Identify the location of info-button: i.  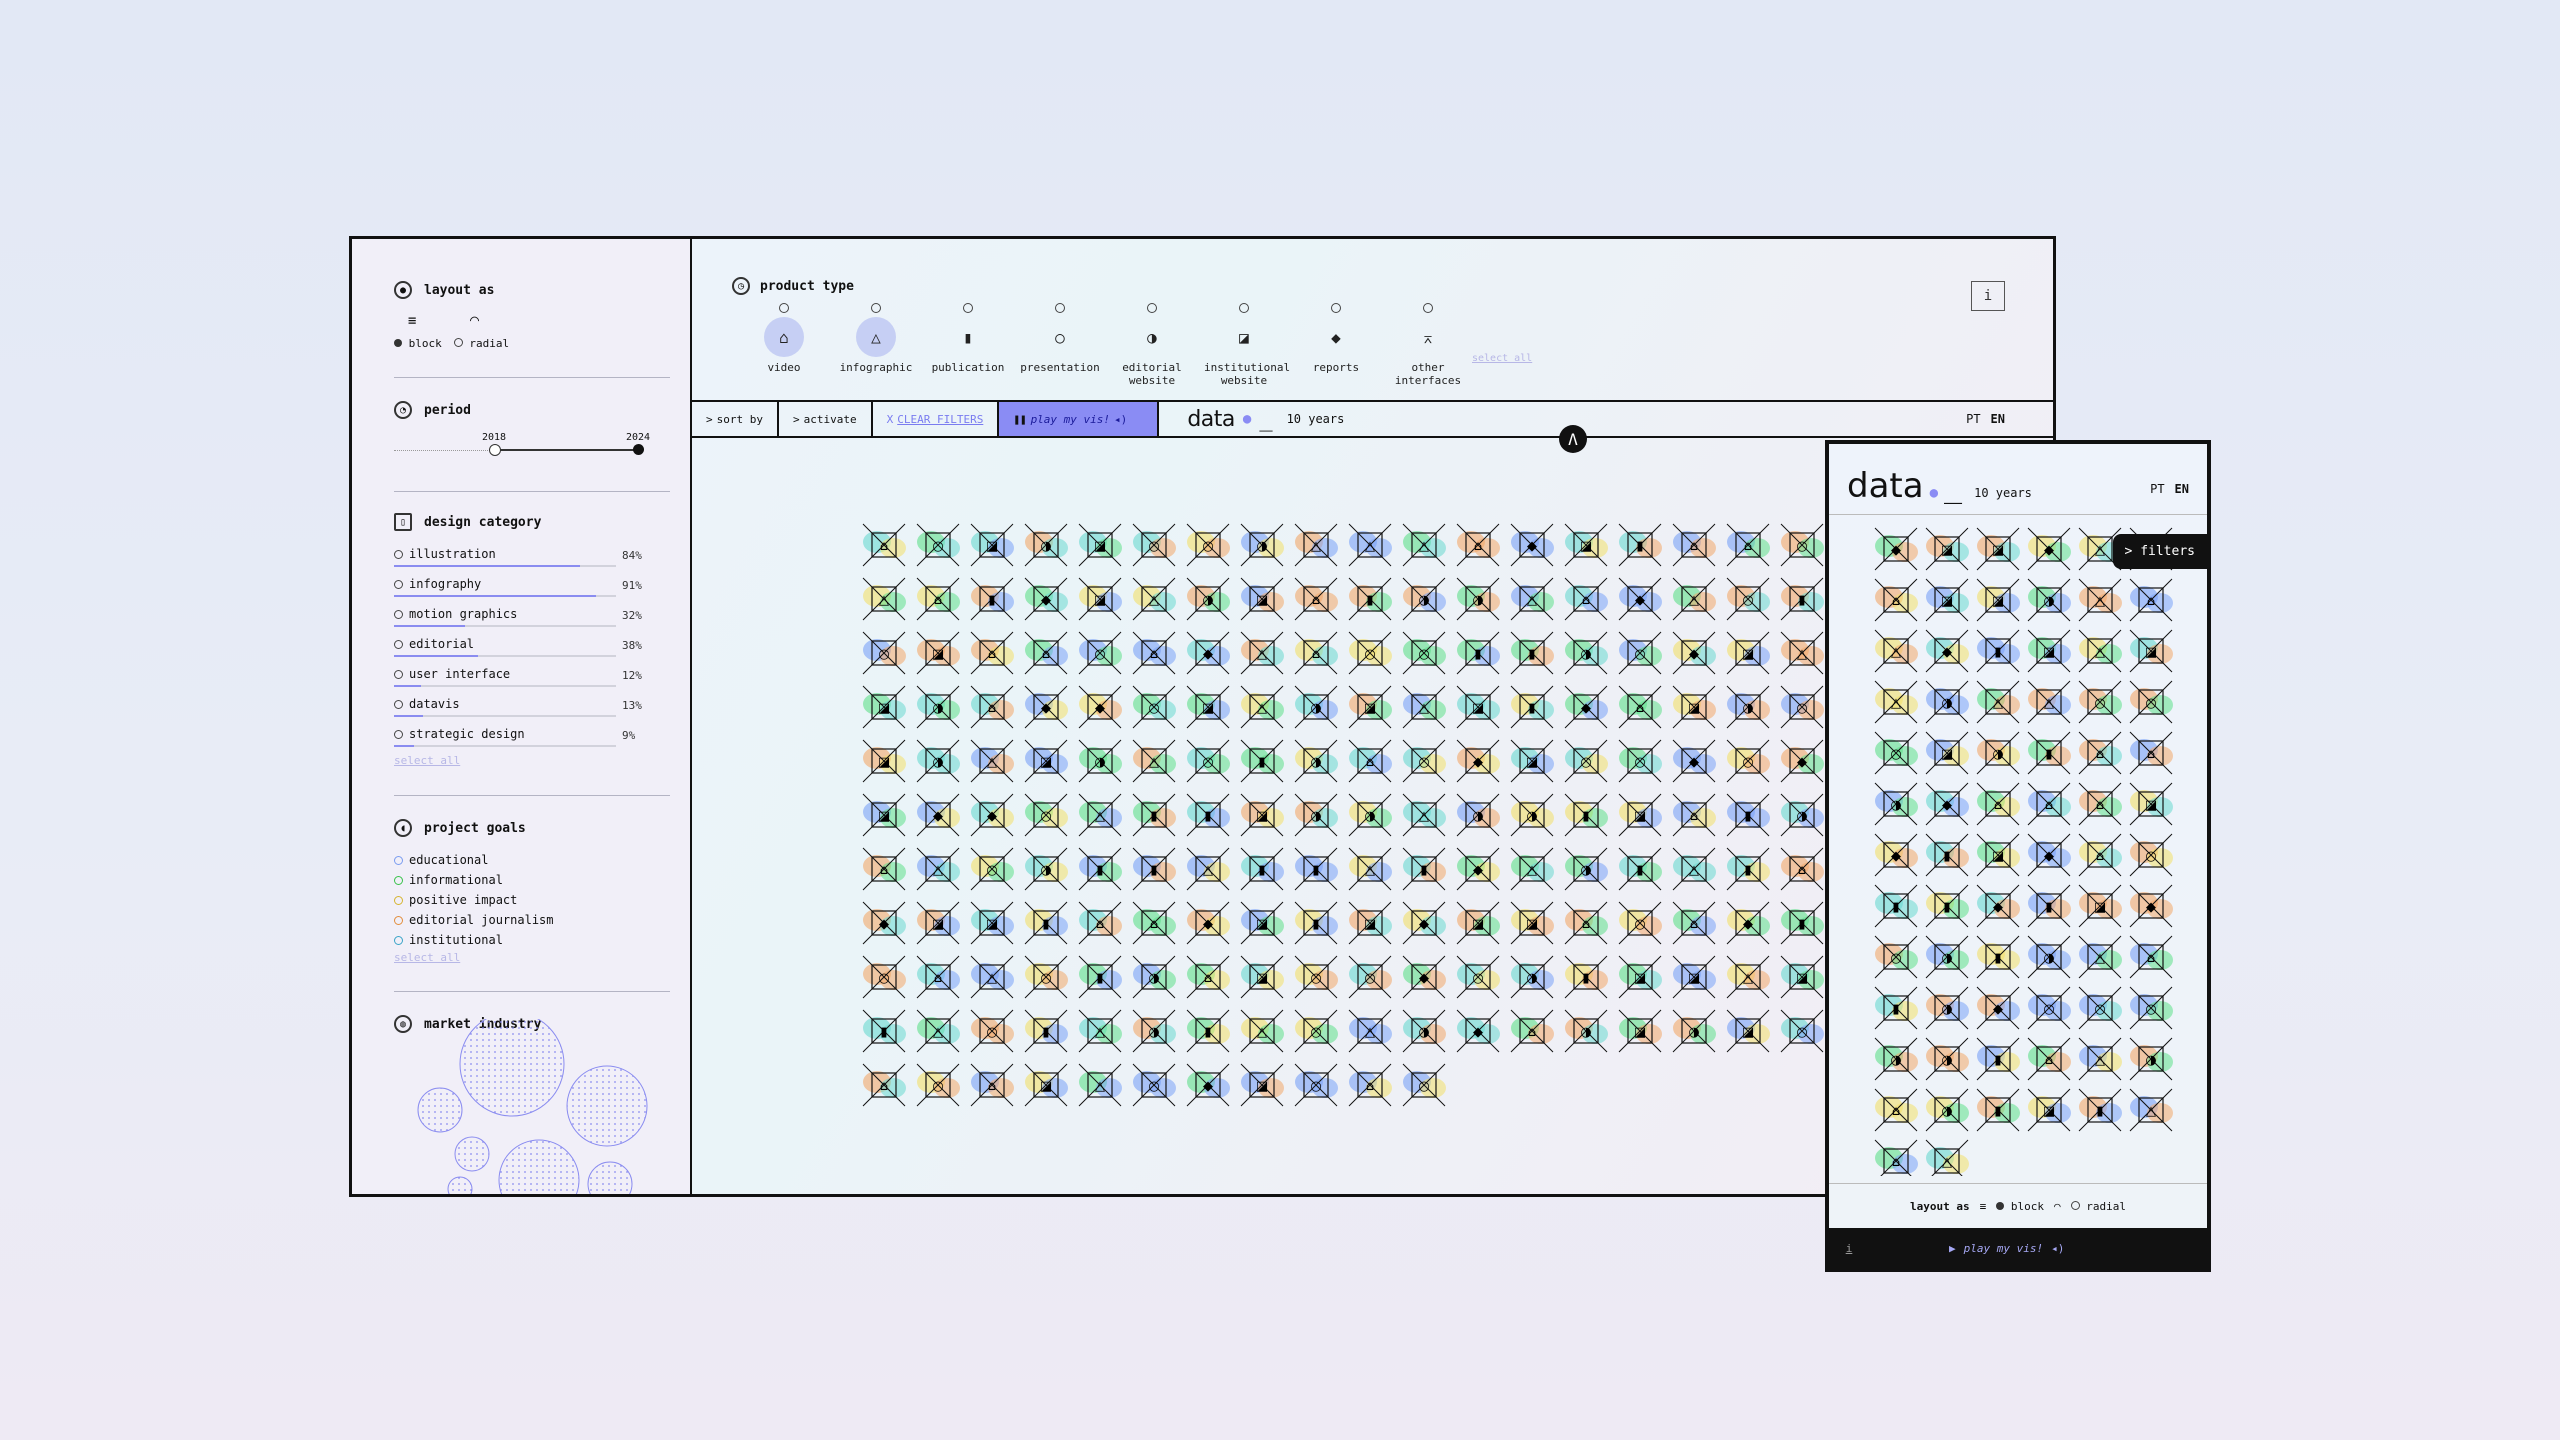
(1988, 296).